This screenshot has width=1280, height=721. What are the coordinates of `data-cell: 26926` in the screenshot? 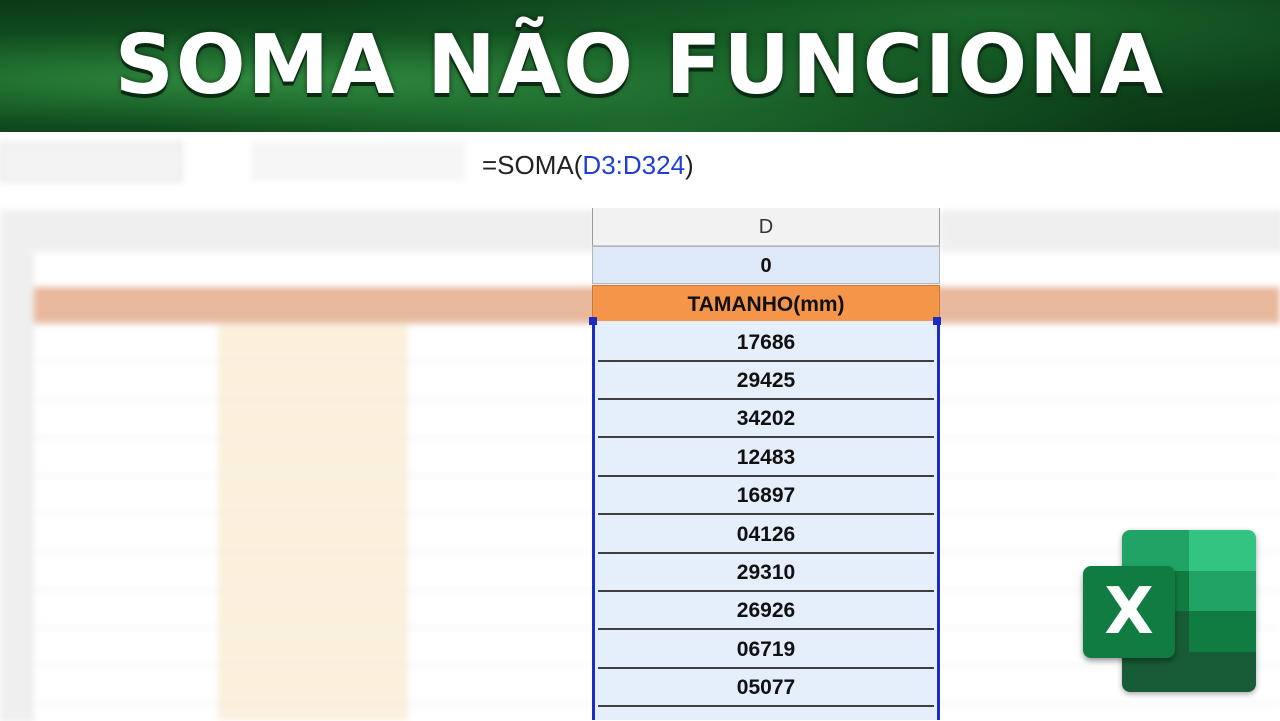 It's located at (766, 611).